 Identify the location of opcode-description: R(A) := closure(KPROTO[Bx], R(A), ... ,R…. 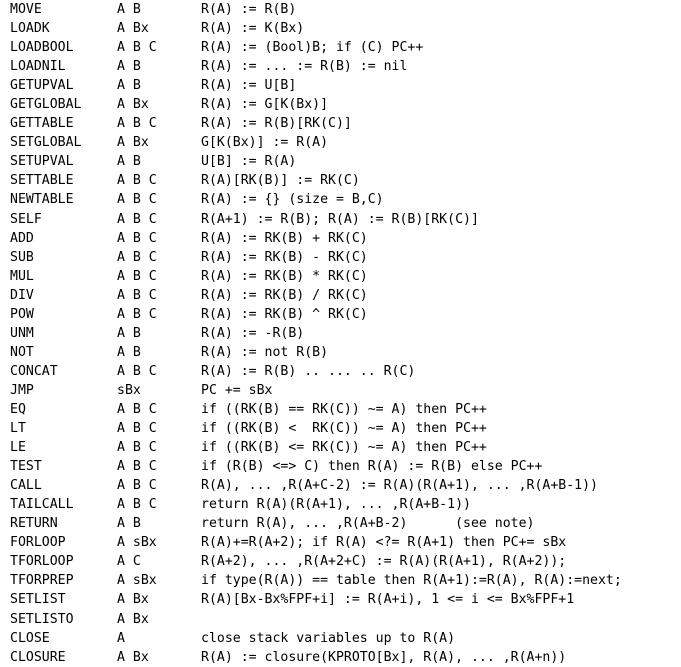
(384, 657).